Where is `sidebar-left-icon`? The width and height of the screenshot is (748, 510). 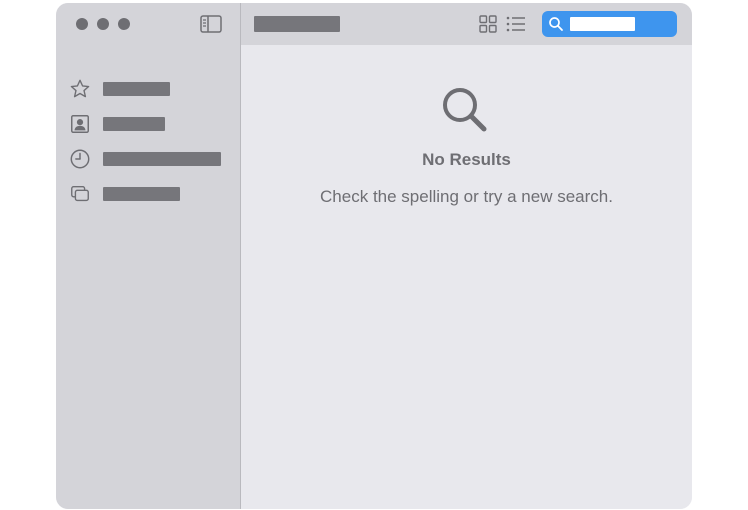
sidebar-left-icon is located at coordinates (211, 24).